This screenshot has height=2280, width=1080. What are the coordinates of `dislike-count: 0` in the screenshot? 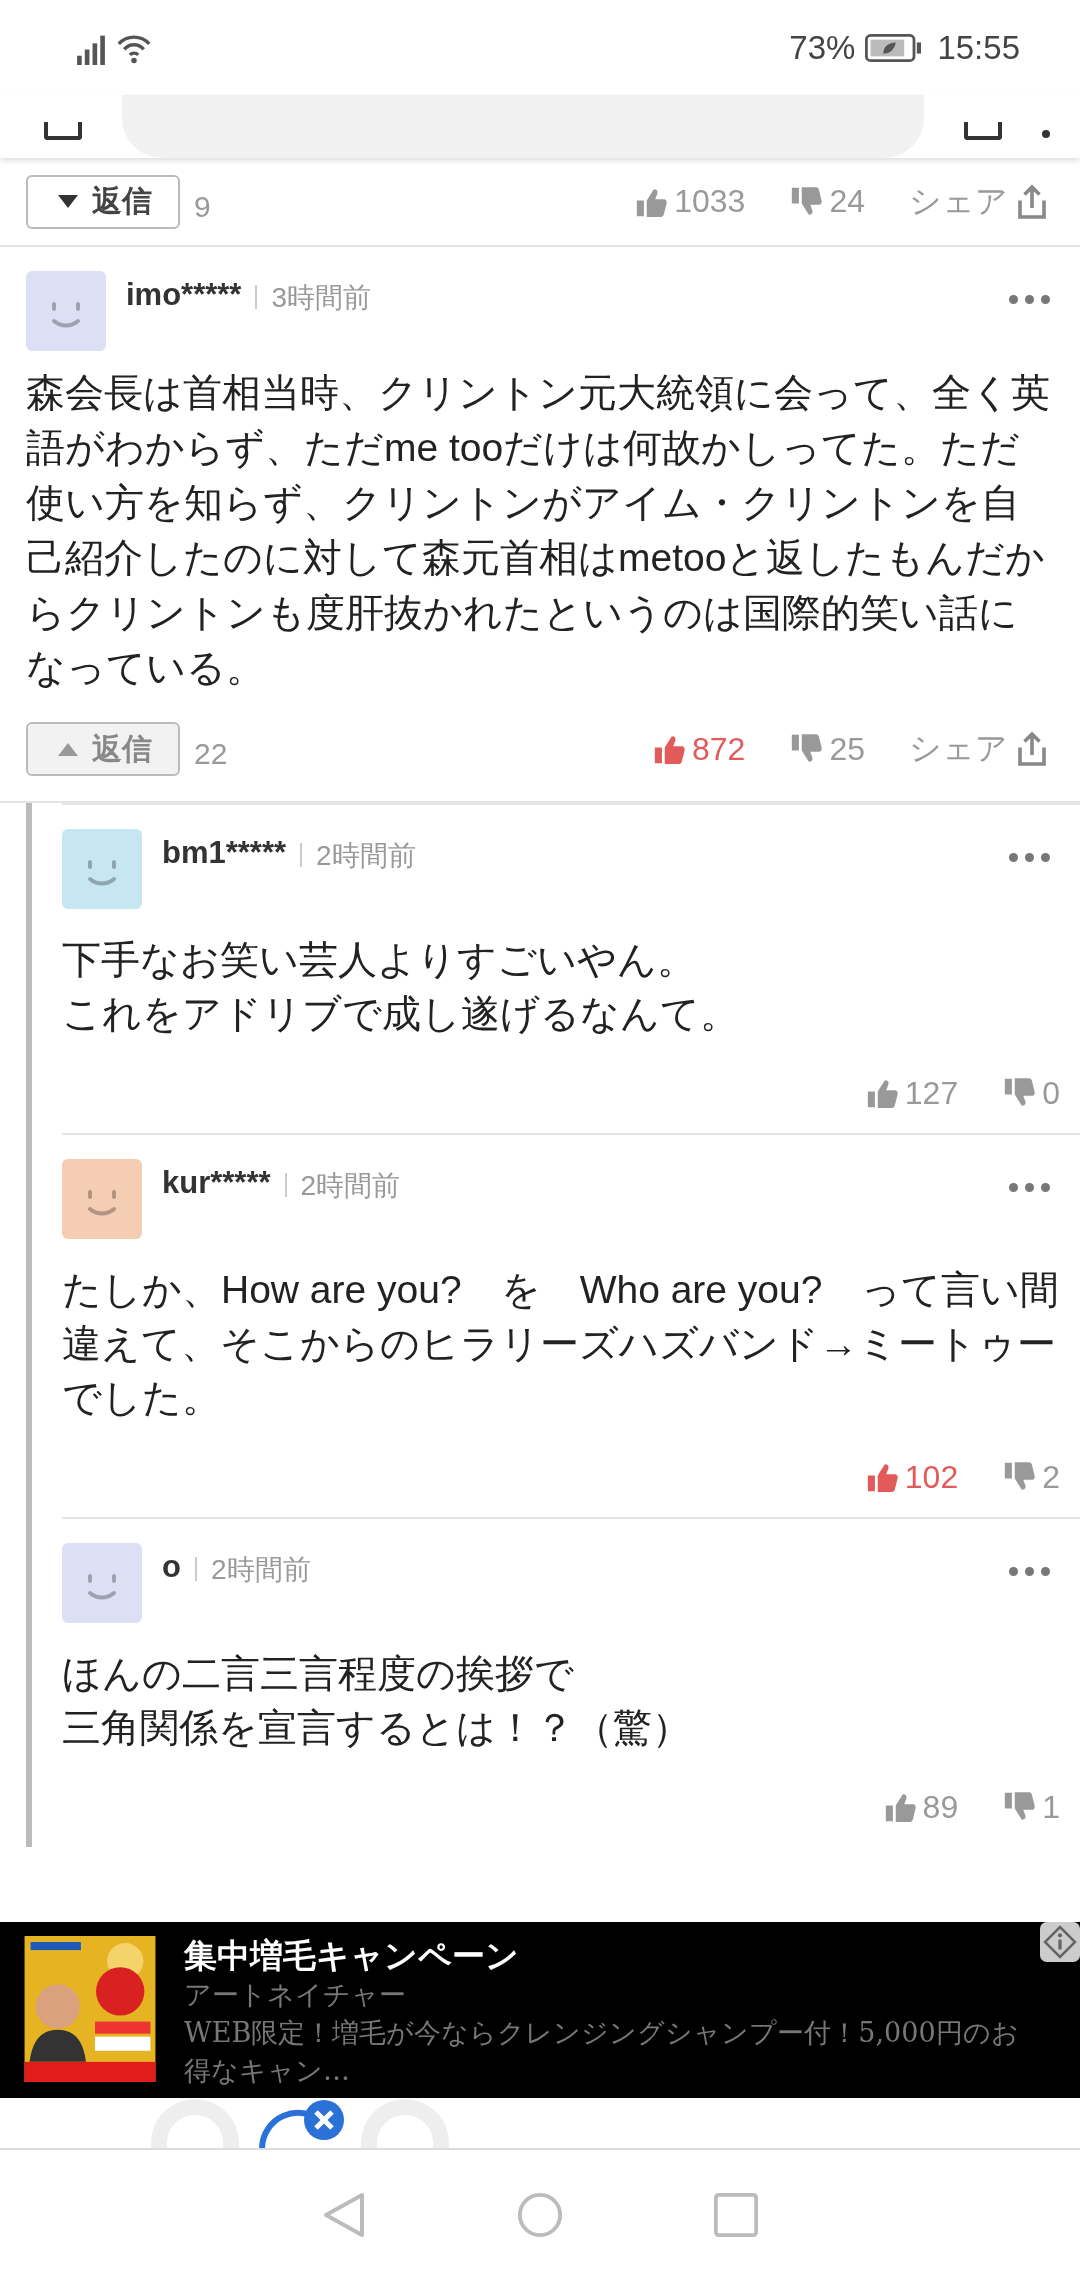 It's located at (1051, 1093).